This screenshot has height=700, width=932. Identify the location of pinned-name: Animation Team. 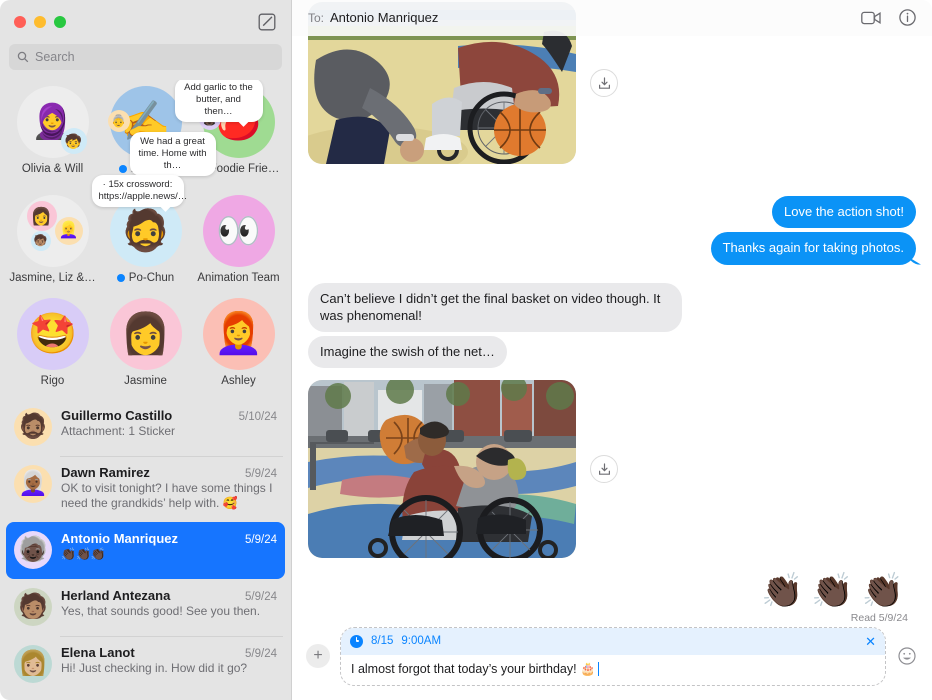
(238, 278).